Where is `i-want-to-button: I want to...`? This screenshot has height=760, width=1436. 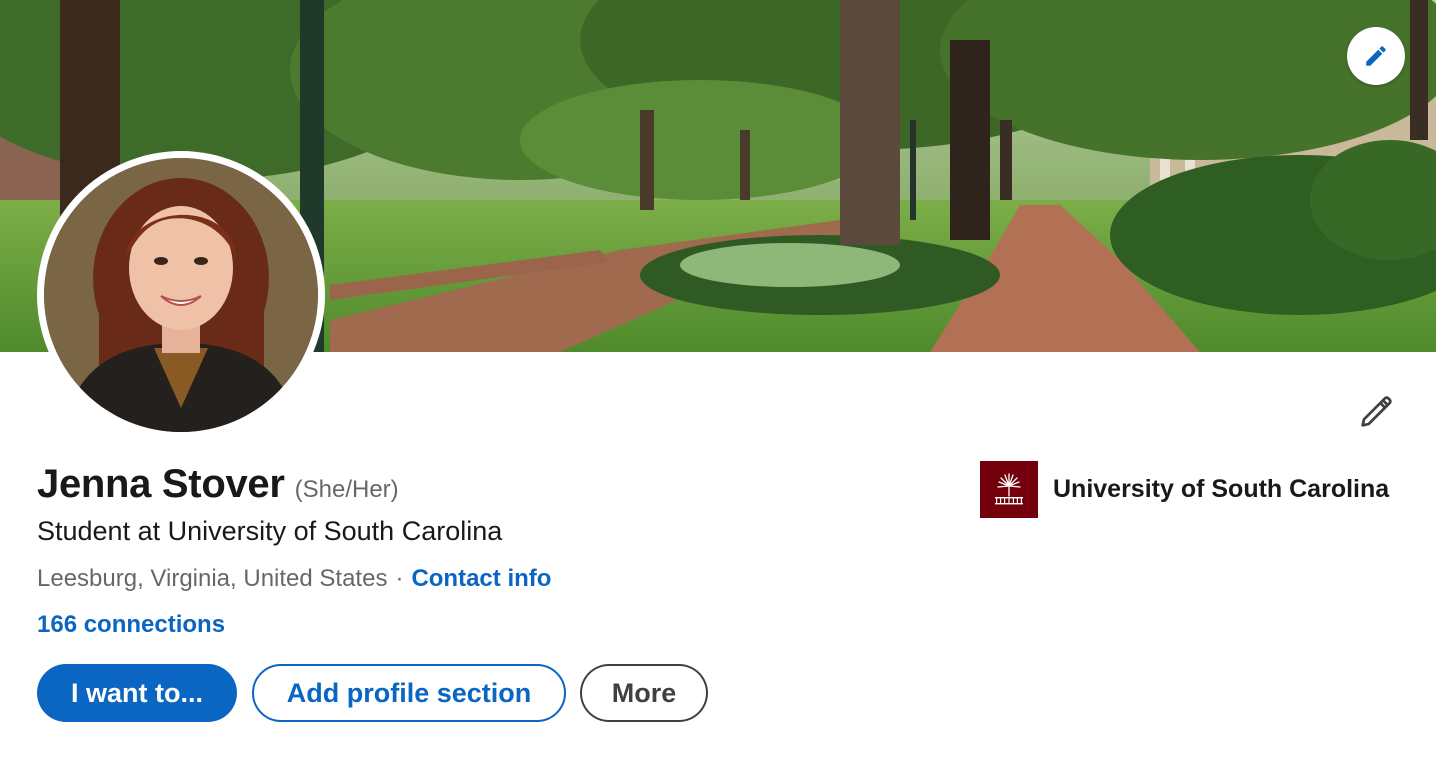 i-want-to-button: I want to... is located at coordinates (137, 693).